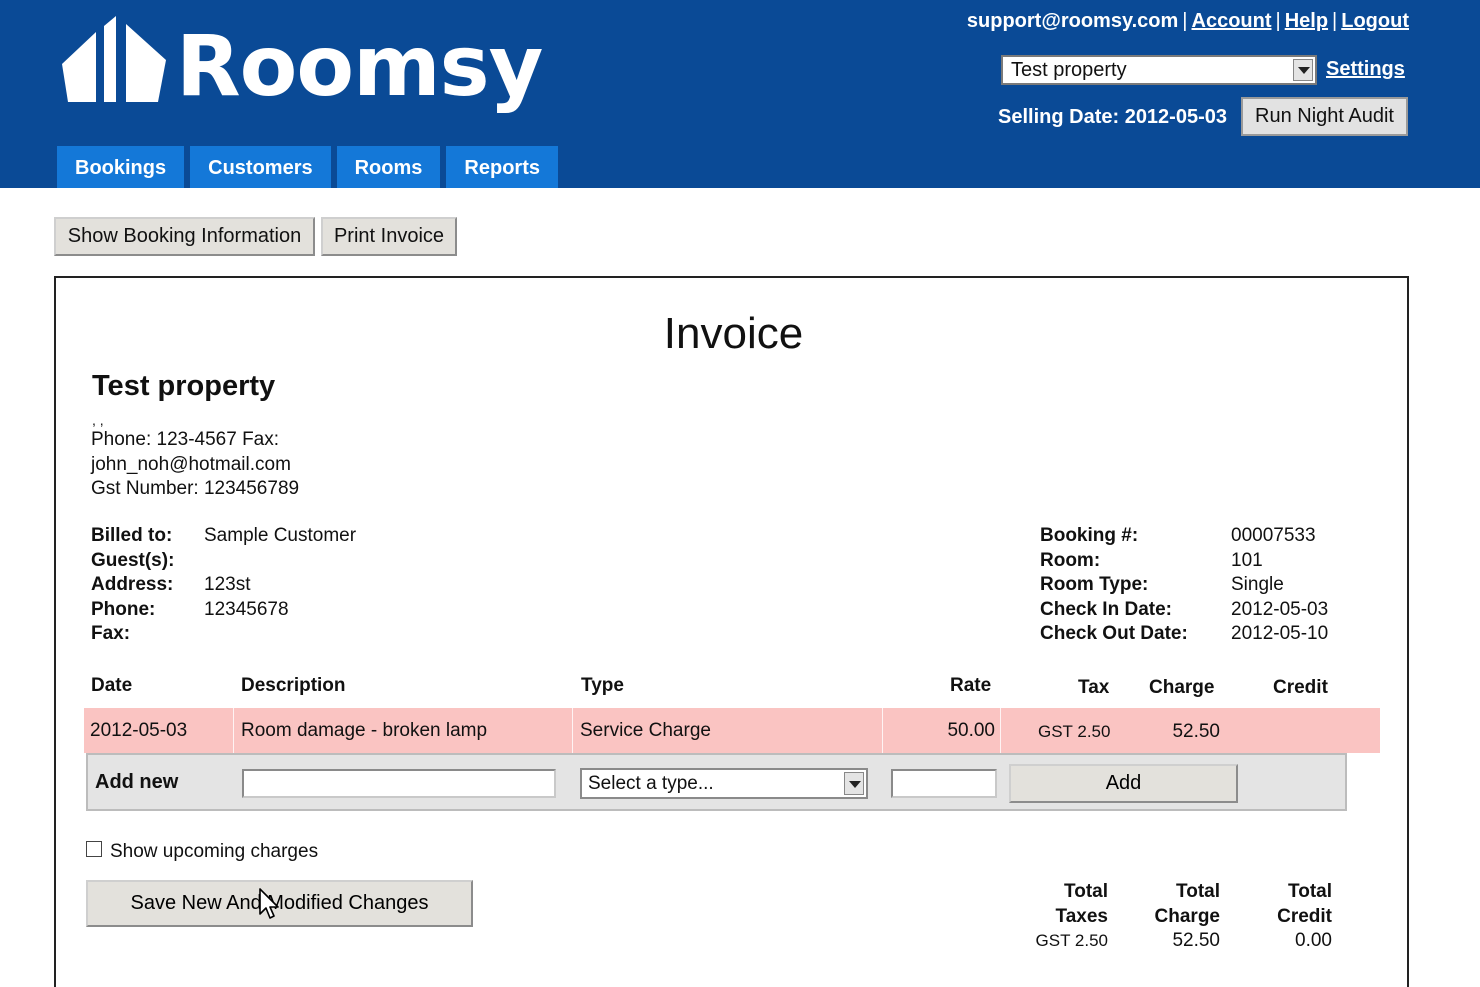 The width and height of the screenshot is (1480, 987). What do you see at coordinates (1257, 584) in the screenshot?
I see `room-type-value: Single` at bounding box center [1257, 584].